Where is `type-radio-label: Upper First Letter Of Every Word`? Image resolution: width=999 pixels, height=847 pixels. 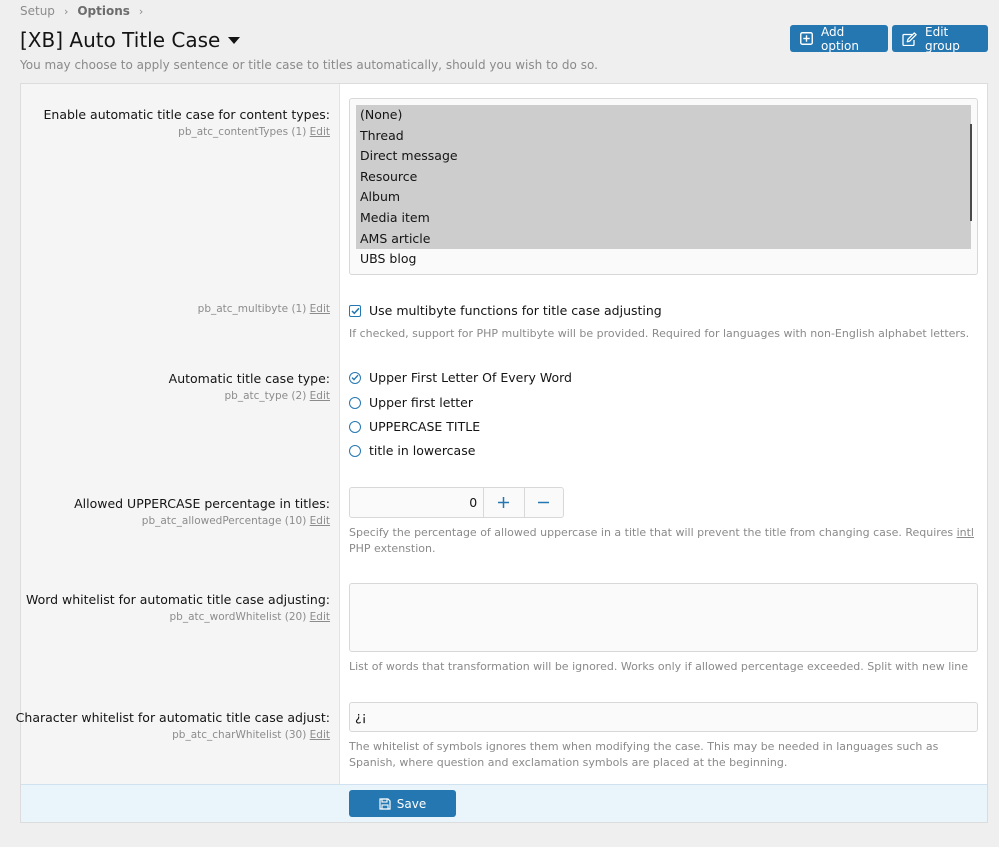 type-radio-label: Upper First Letter Of Every Word is located at coordinates (470, 377).